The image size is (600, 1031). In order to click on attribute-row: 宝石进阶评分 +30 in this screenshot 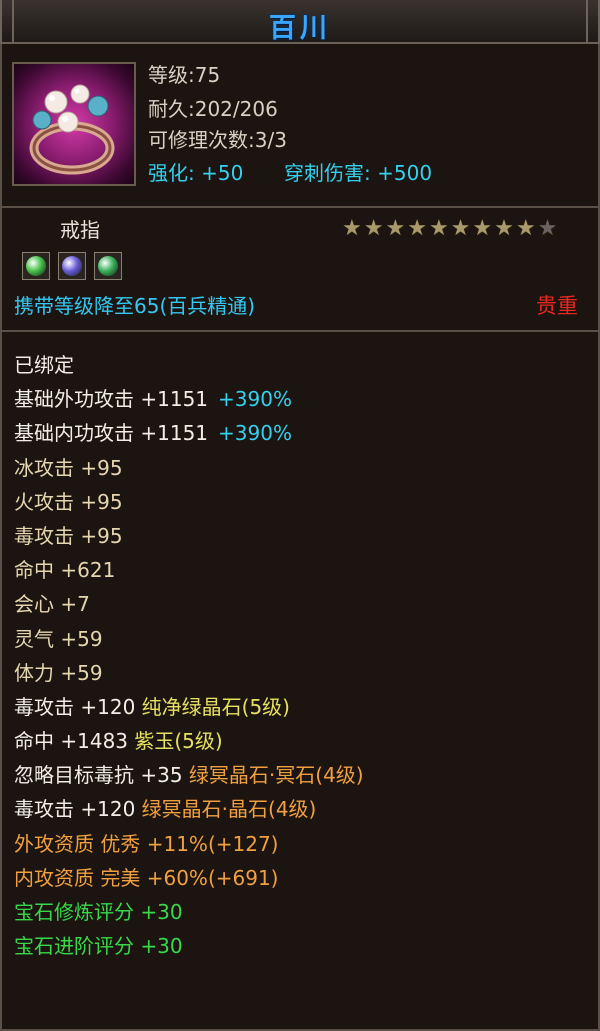, I will do `click(189, 946)`.